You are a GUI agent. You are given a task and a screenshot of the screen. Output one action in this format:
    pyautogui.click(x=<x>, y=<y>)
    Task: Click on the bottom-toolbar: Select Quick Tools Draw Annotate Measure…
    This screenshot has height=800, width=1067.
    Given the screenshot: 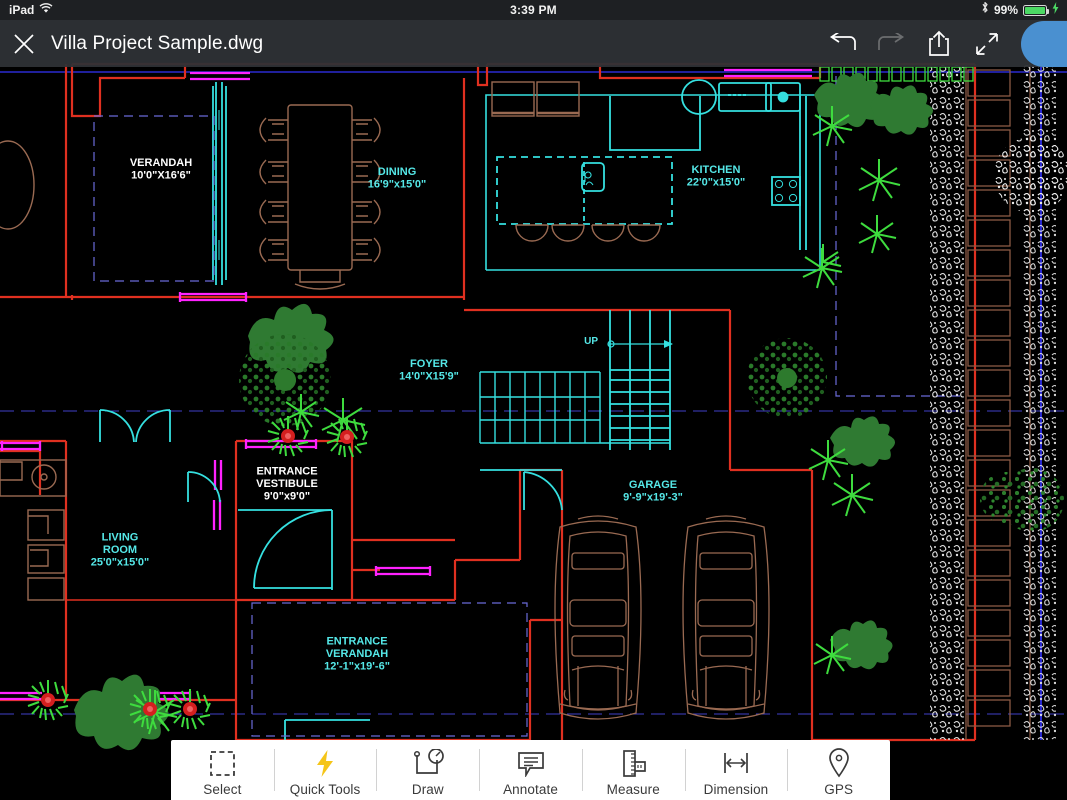 What is the action you would take?
    pyautogui.click(x=530, y=770)
    